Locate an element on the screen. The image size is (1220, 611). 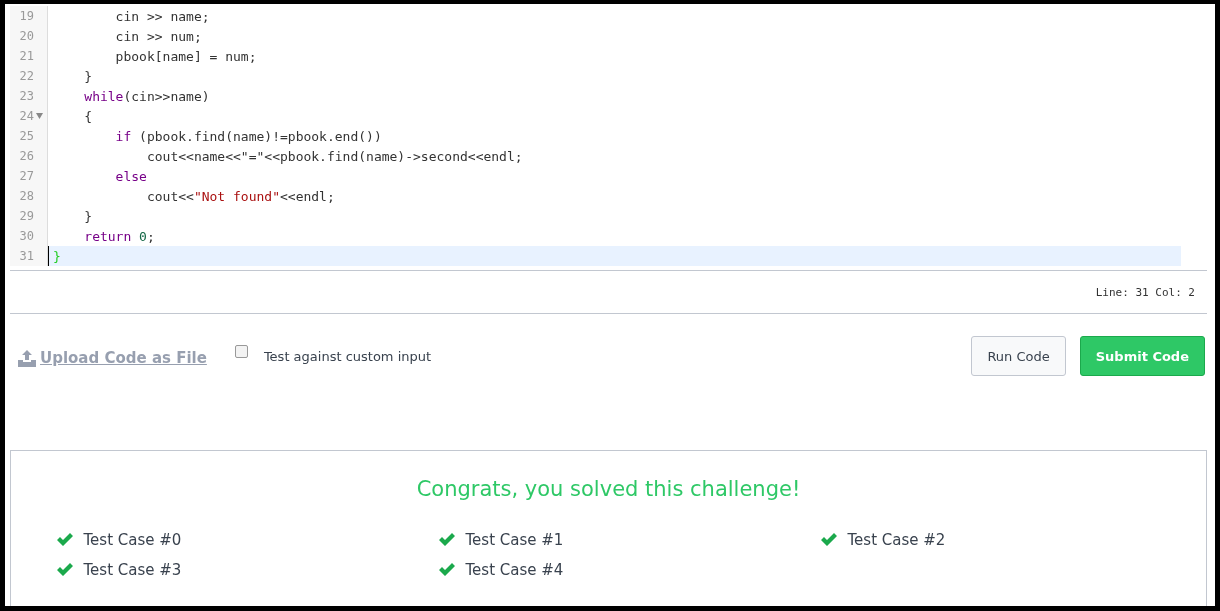
test-case-label: Test Case #4 is located at coordinates (514, 570).